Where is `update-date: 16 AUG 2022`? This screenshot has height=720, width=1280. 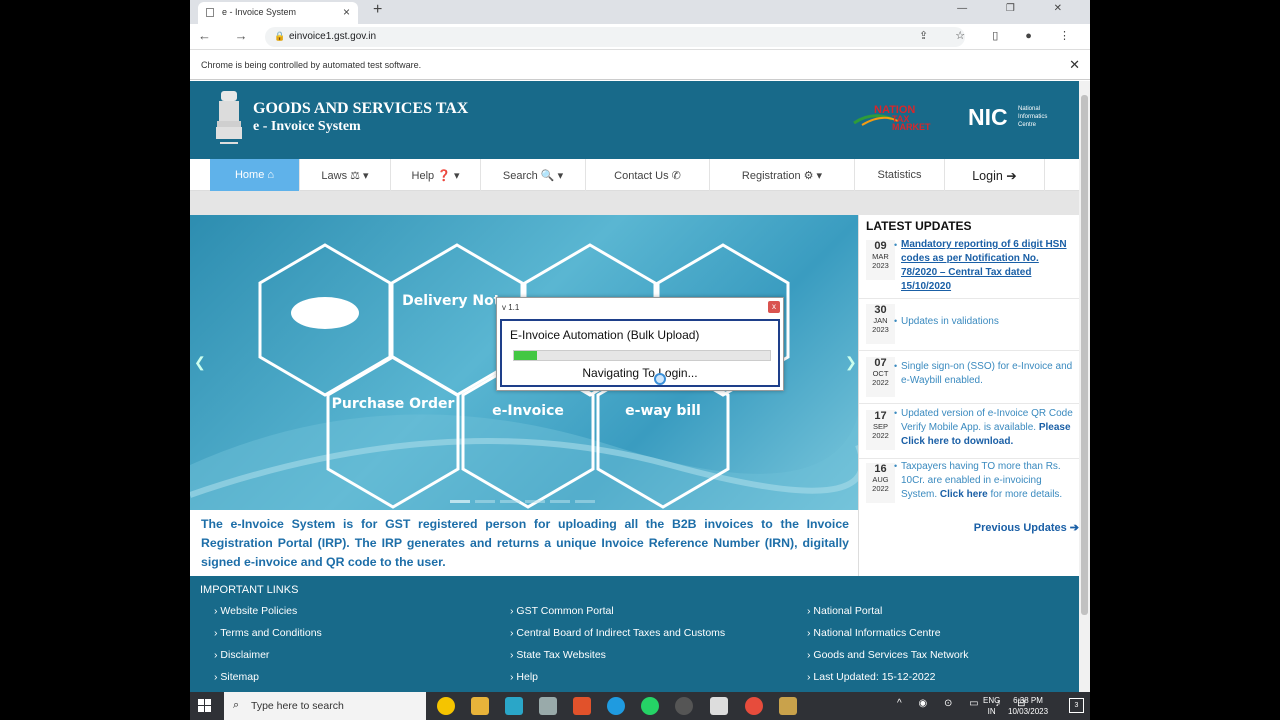
update-date: 16 AUG 2022 is located at coordinates (880, 483).